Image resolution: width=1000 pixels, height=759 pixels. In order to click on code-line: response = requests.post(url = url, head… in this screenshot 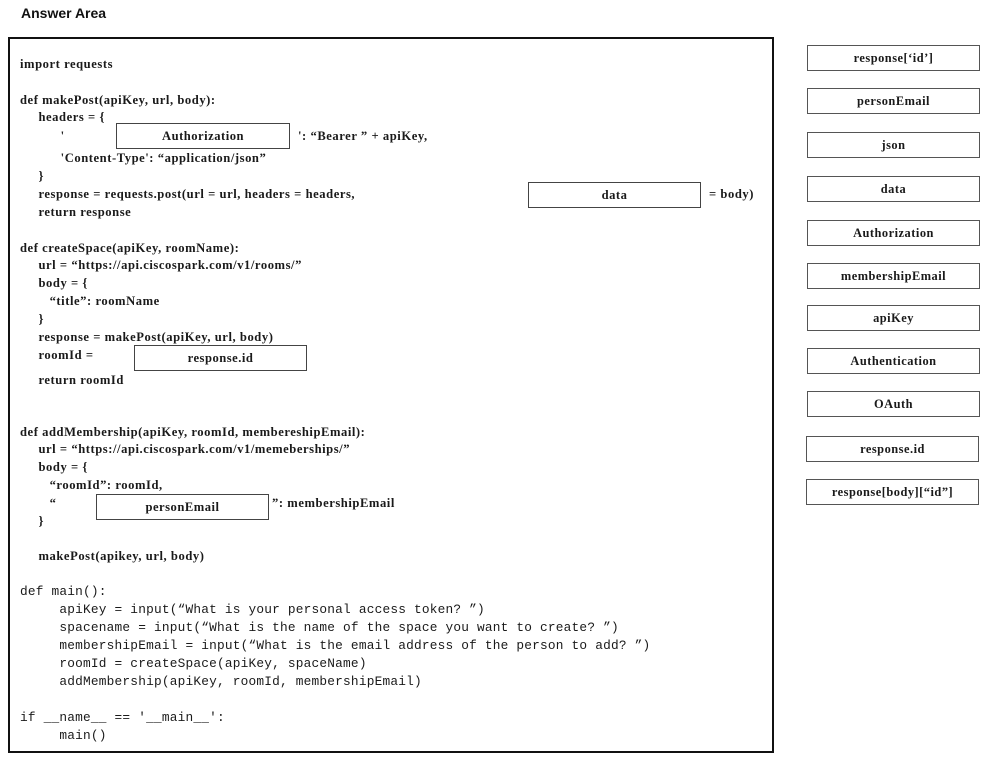, I will do `click(188, 194)`.